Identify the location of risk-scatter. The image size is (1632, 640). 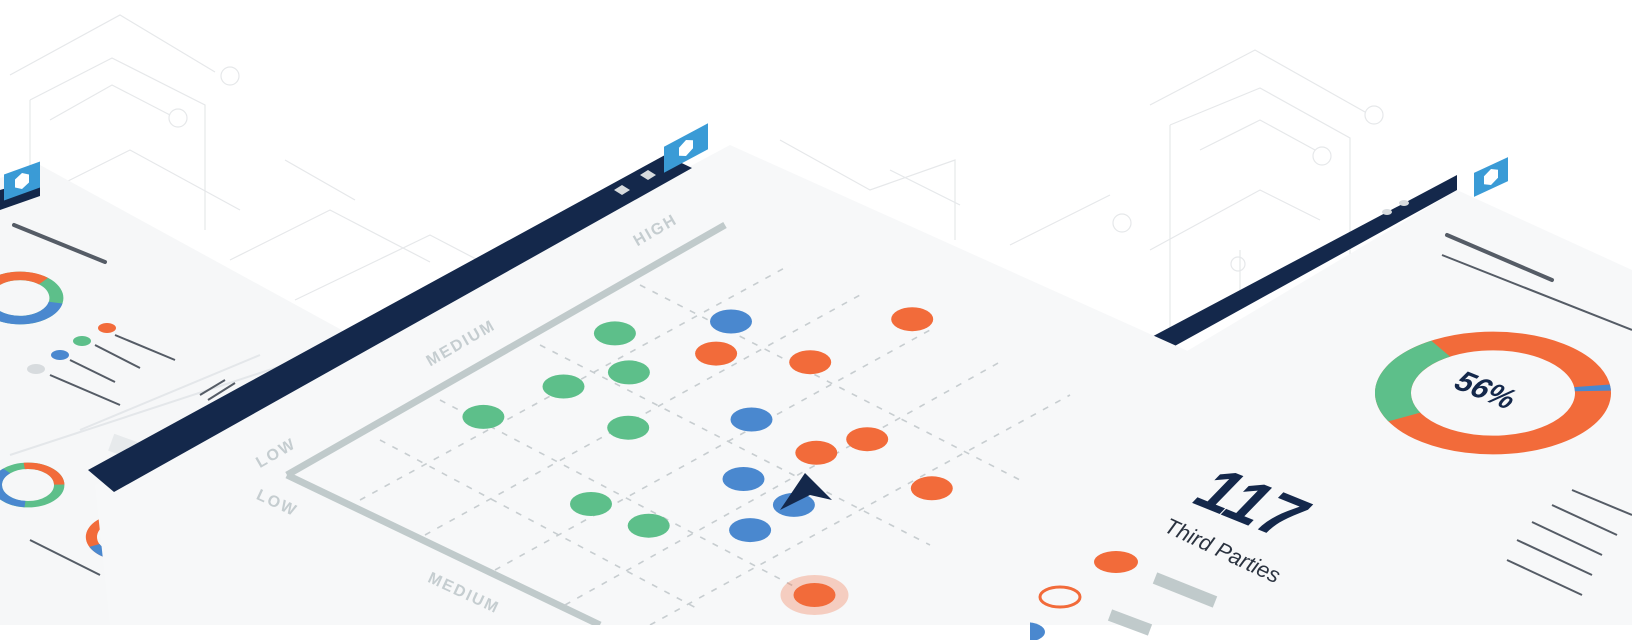
(707, 461).